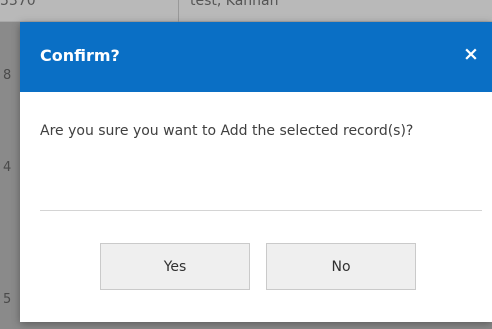 The image size is (492, 329). What do you see at coordinates (18, 4) in the screenshot?
I see `background-record-number: 5370` at bounding box center [18, 4].